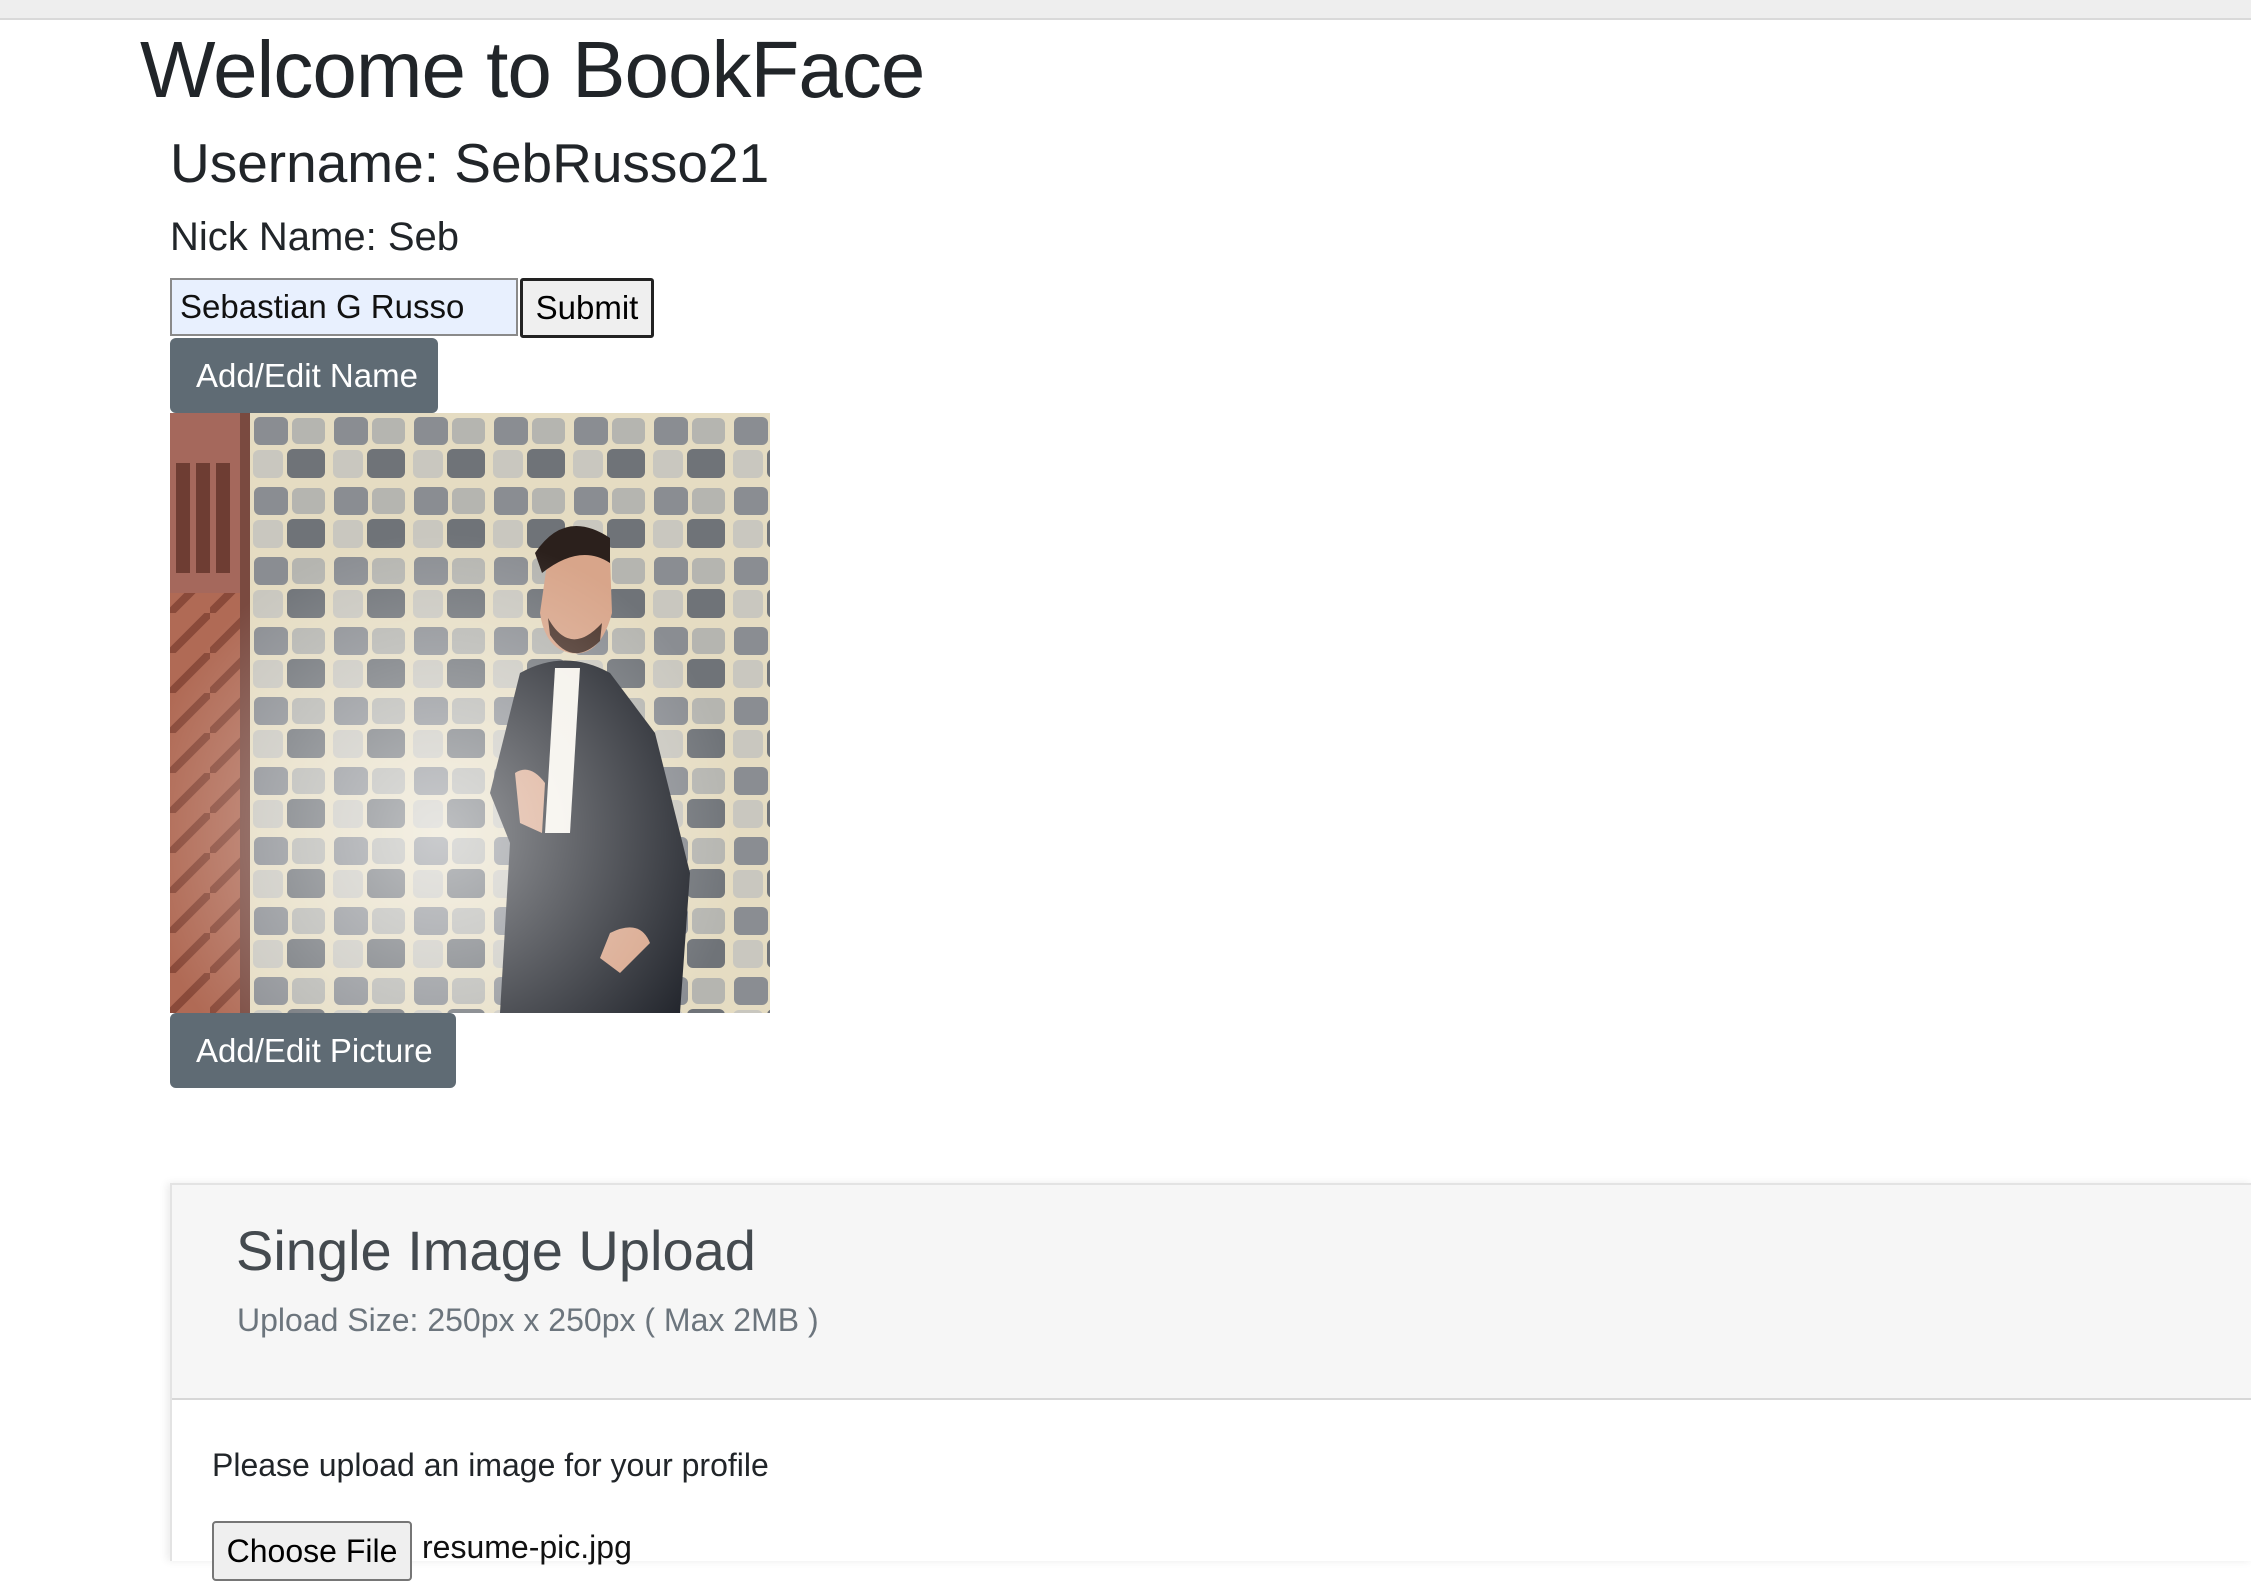  I want to click on page-title: Welcome to BookFace, so click(532, 69).